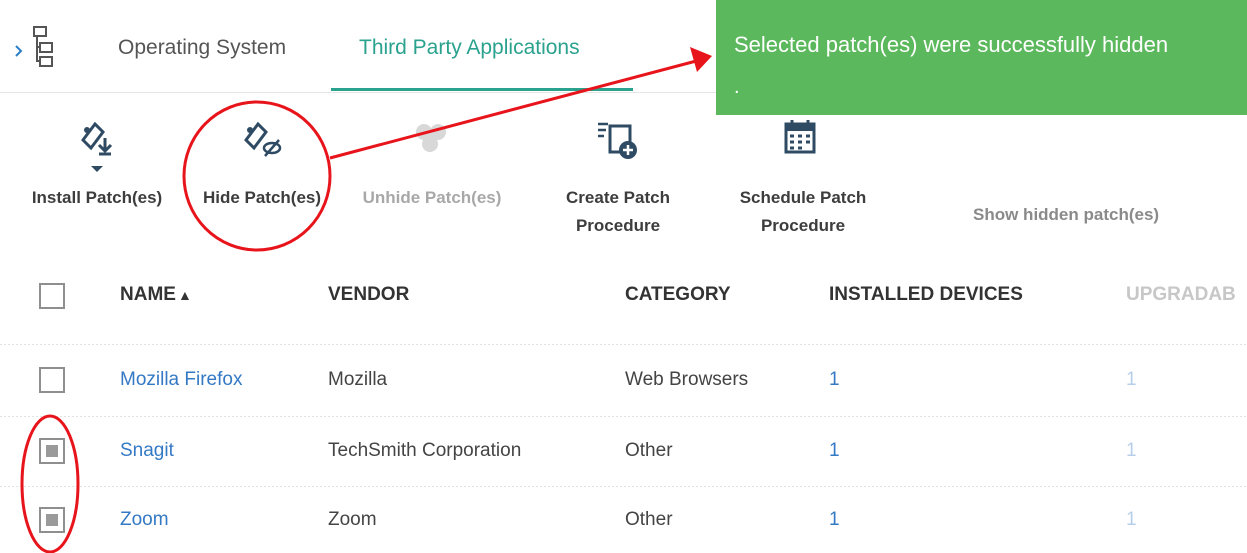  What do you see at coordinates (358, 379) in the screenshot?
I see `vendor-cell: Mozilla` at bounding box center [358, 379].